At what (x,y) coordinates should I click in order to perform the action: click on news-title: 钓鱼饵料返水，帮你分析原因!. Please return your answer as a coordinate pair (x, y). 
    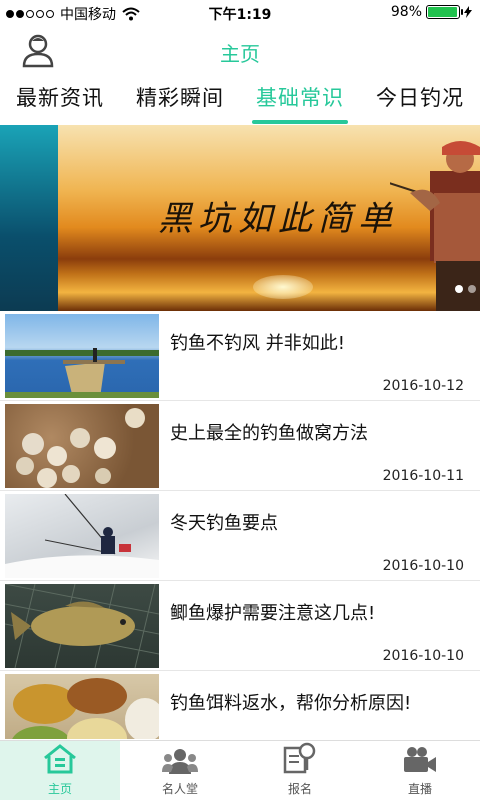
    Looking at the image, I should click on (291, 703).